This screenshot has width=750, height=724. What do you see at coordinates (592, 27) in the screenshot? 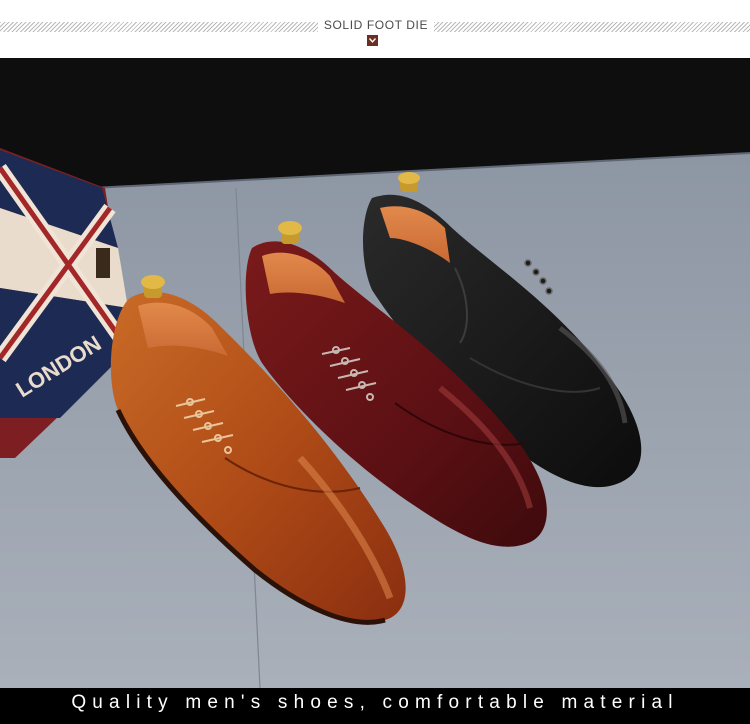
I see `header-rule-right` at bounding box center [592, 27].